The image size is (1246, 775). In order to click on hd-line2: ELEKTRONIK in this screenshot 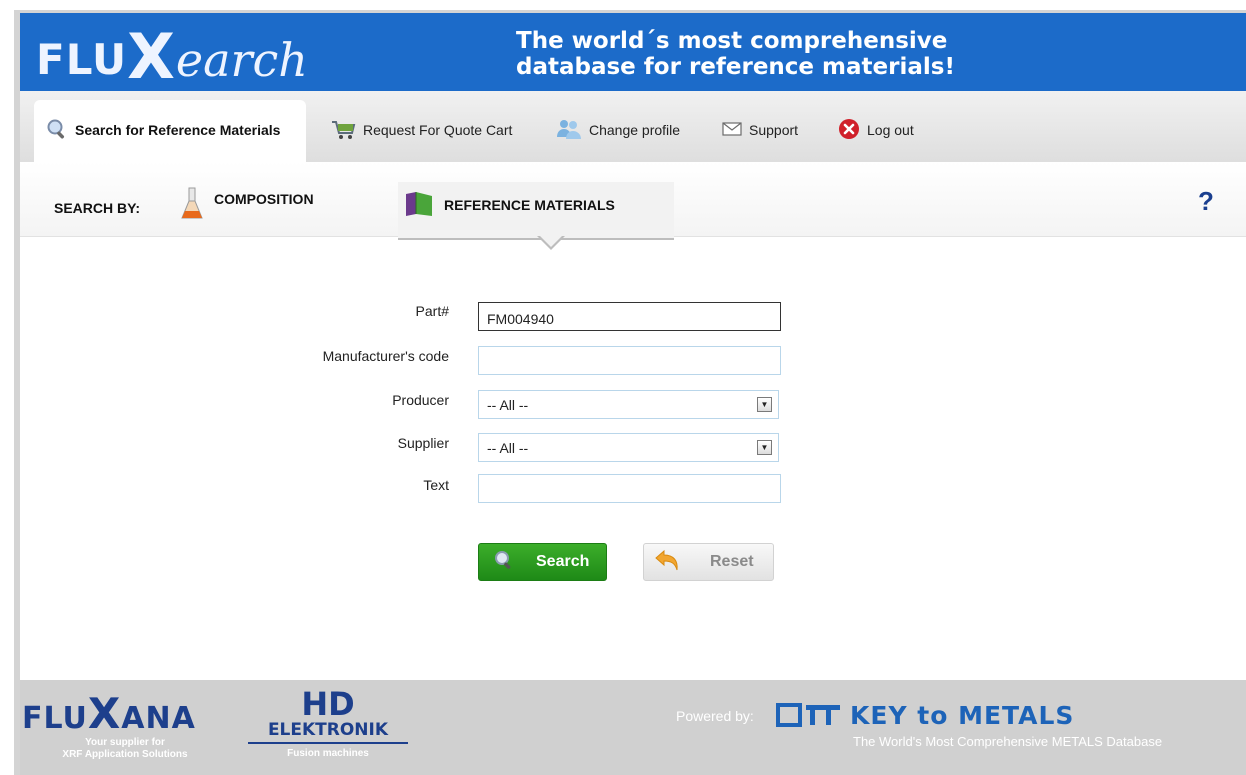, I will do `click(328, 732)`.